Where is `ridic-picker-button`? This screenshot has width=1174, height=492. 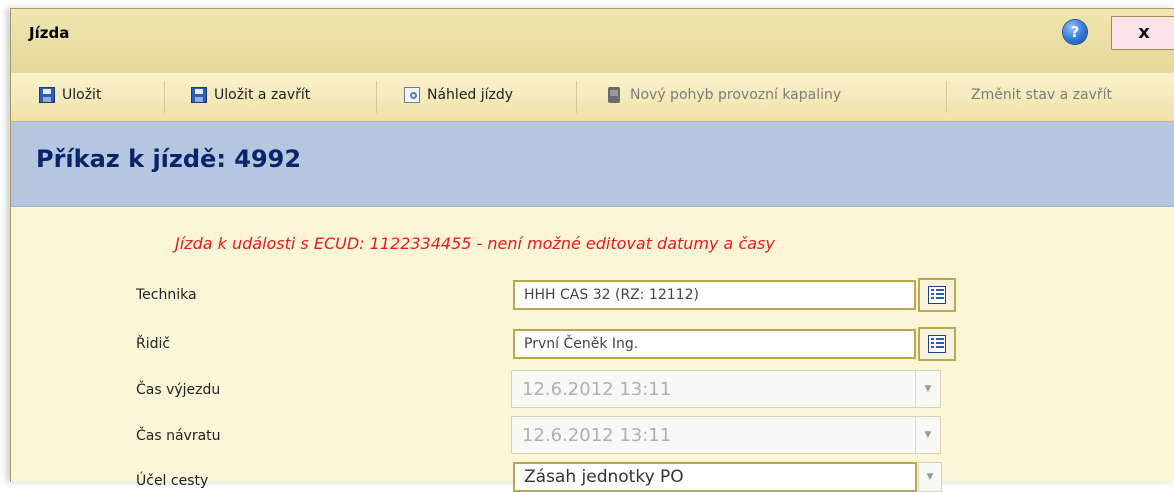
ridic-picker-button is located at coordinates (937, 344).